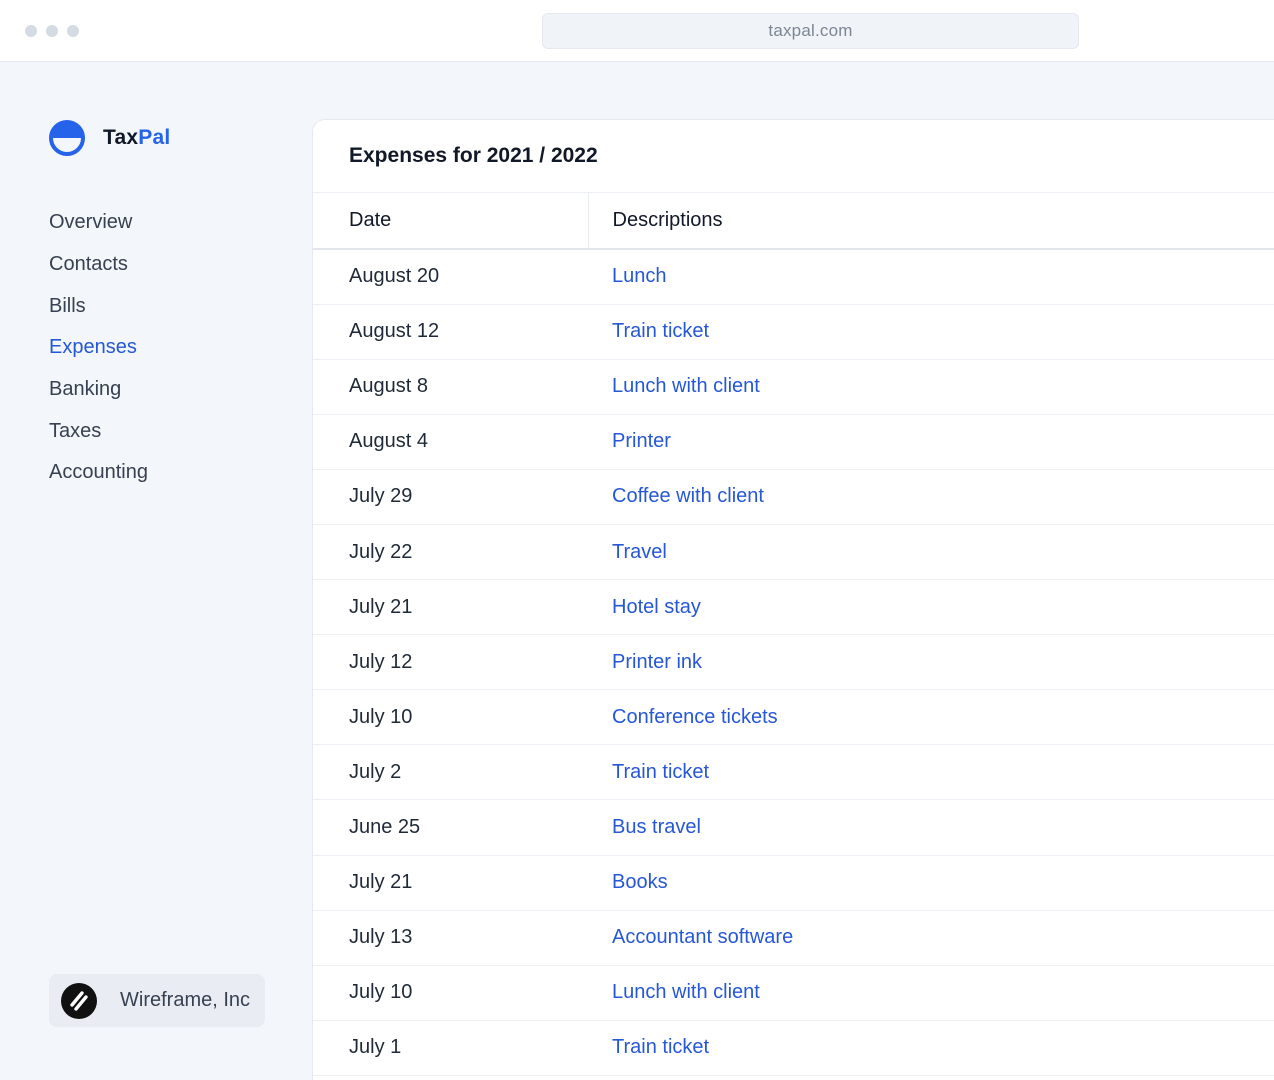 The height and width of the screenshot is (1080, 1274). I want to click on row-description-link: Accountant software, so click(931, 938).